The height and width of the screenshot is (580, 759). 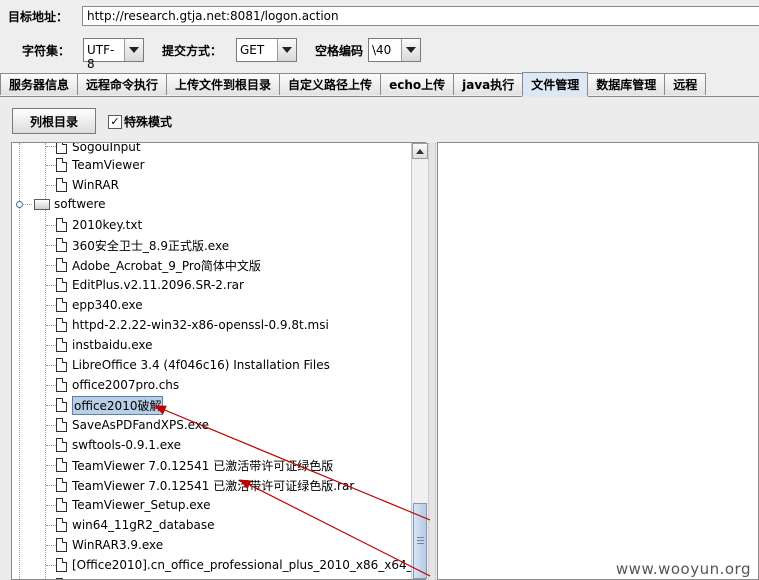 What do you see at coordinates (104, 345) in the screenshot?
I see `tree-node: instbaidu.exe` at bounding box center [104, 345].